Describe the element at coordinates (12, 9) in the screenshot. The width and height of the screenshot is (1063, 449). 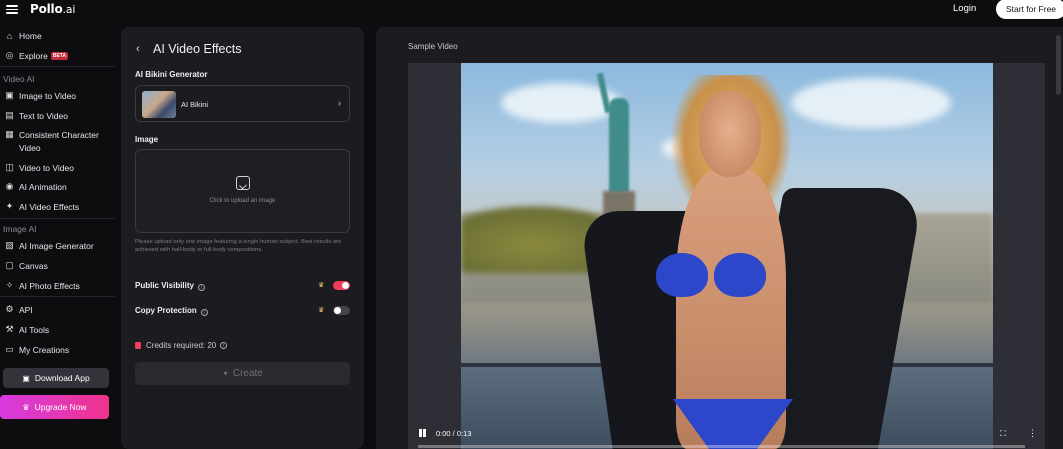
I see `hamburger-menu-icon` at that location.